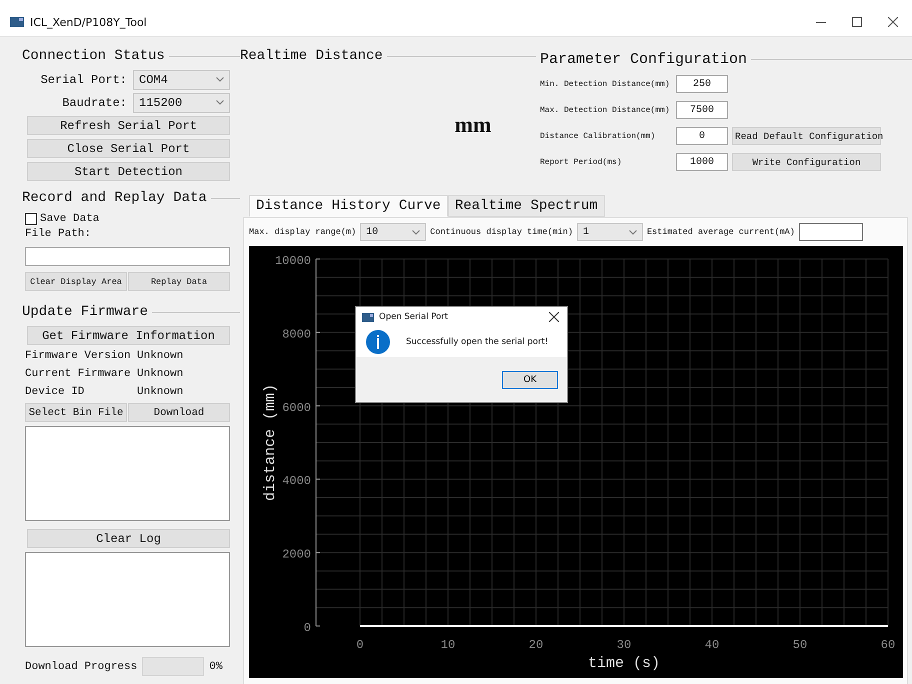 The width and height of the screenshot is (912, 684). Describe the element at coordinates (181, 80) in the screenshot. I see `dropdown: COM4` at that location.